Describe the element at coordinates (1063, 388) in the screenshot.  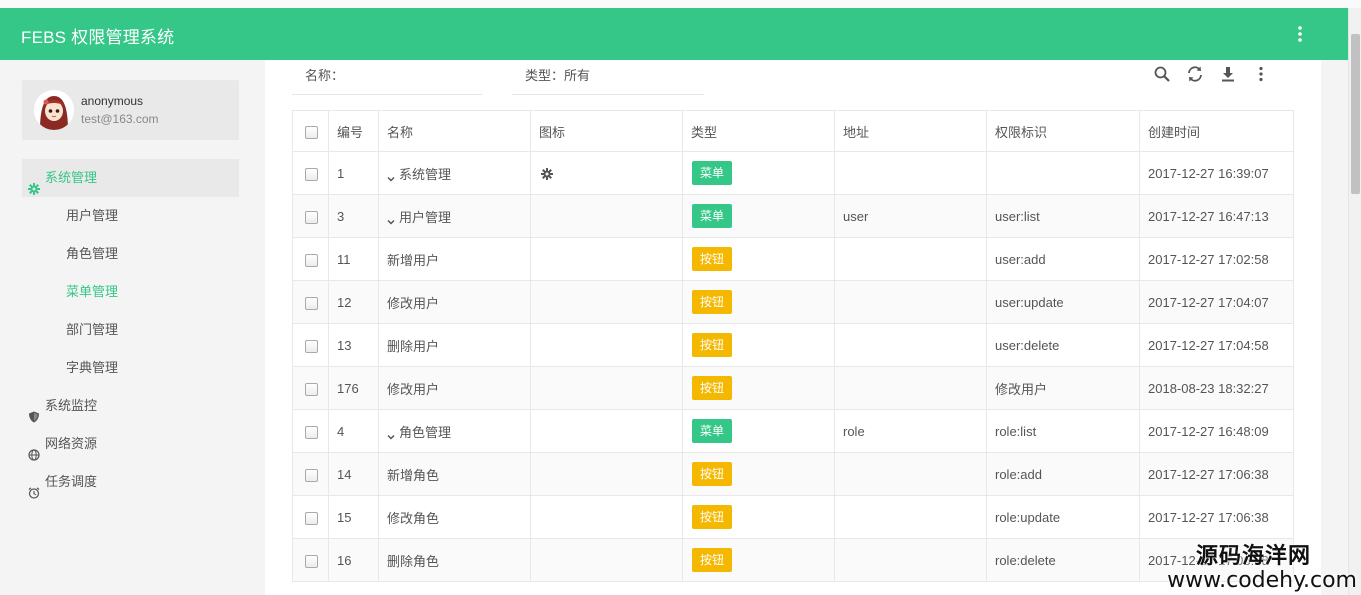
I see `cell-perms: 修改用户` at that location.